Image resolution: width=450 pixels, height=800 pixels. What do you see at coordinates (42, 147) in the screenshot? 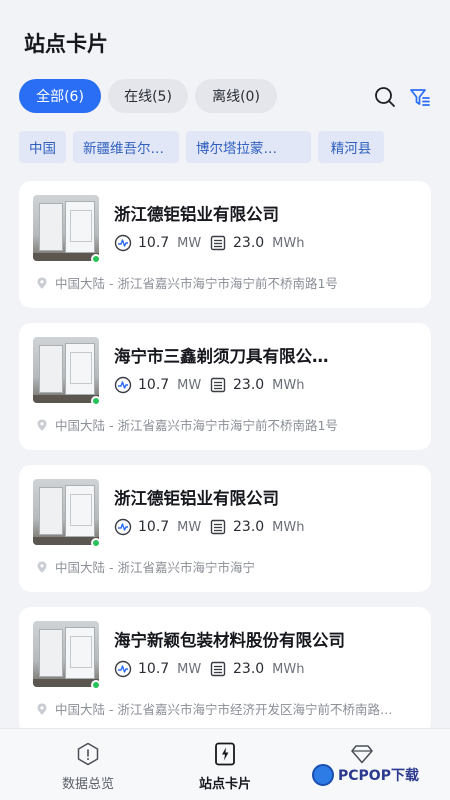
I see `region-chip-country: 中国` at bounding box center [42, 147].